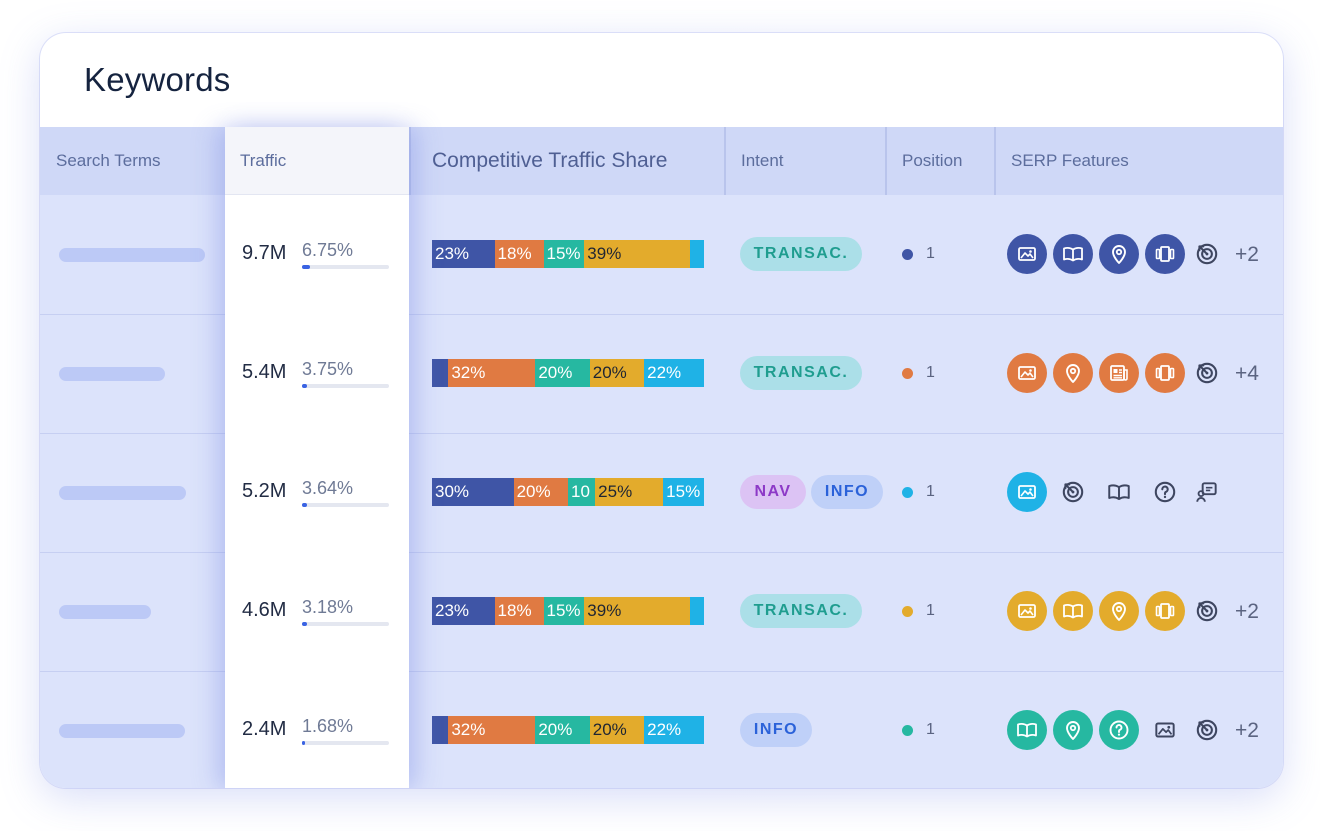 Image resolution: width=1320 pixels, height=831 pixels. Describe the element at coordinates (754, 161) in the screenshot. I see `header-intent: Intent` at that location.